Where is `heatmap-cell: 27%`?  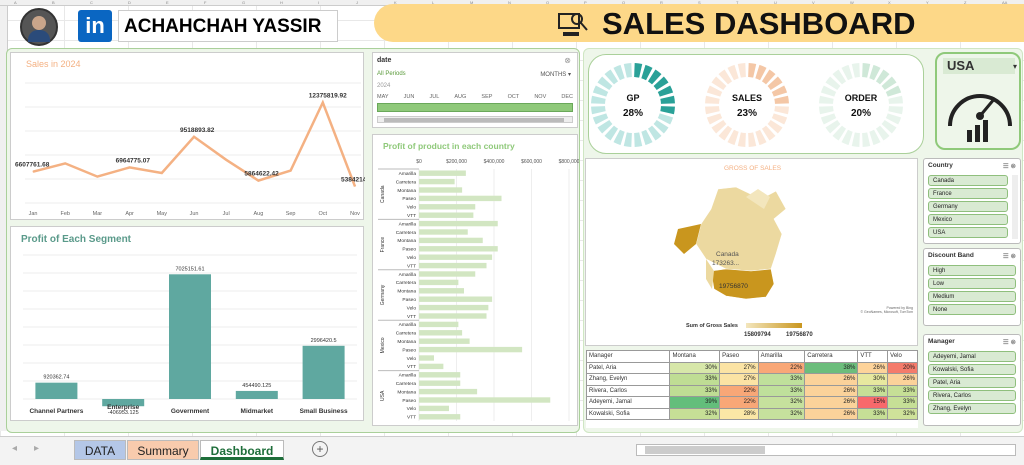
heatmap-cell: 27% is located at coordinates (739, 379).